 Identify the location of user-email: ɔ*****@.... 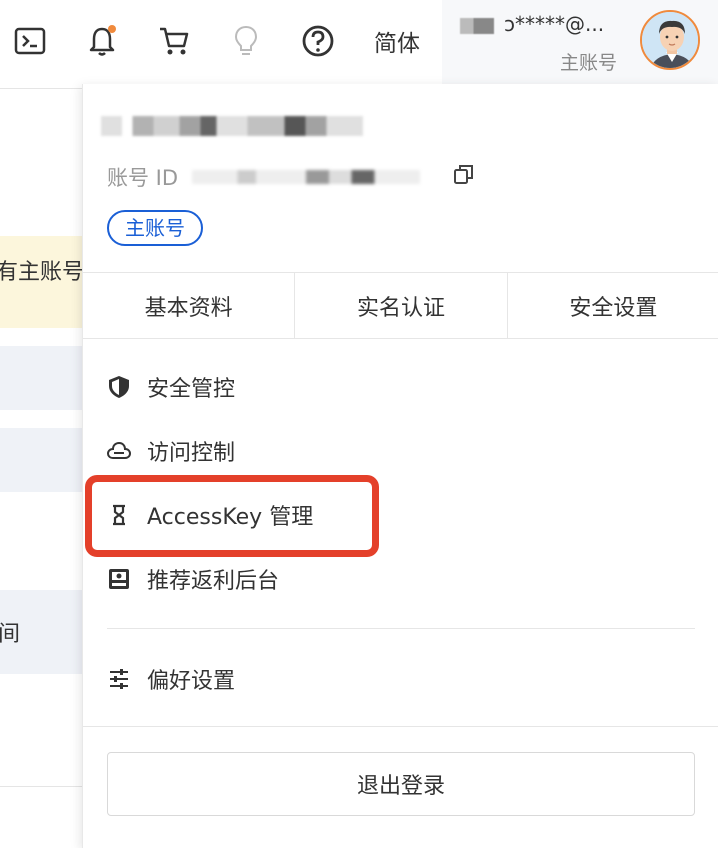
(532, 24).